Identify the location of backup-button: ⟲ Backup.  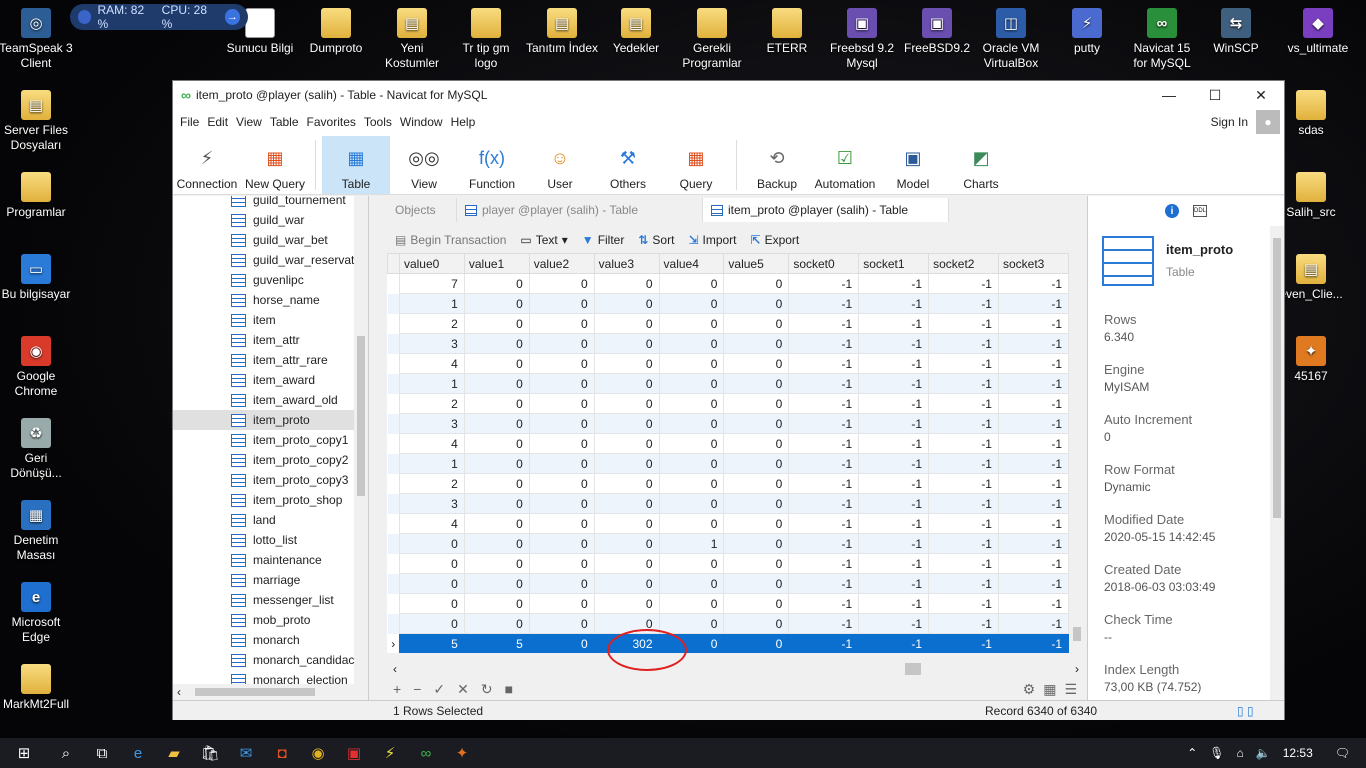
(777, 165).